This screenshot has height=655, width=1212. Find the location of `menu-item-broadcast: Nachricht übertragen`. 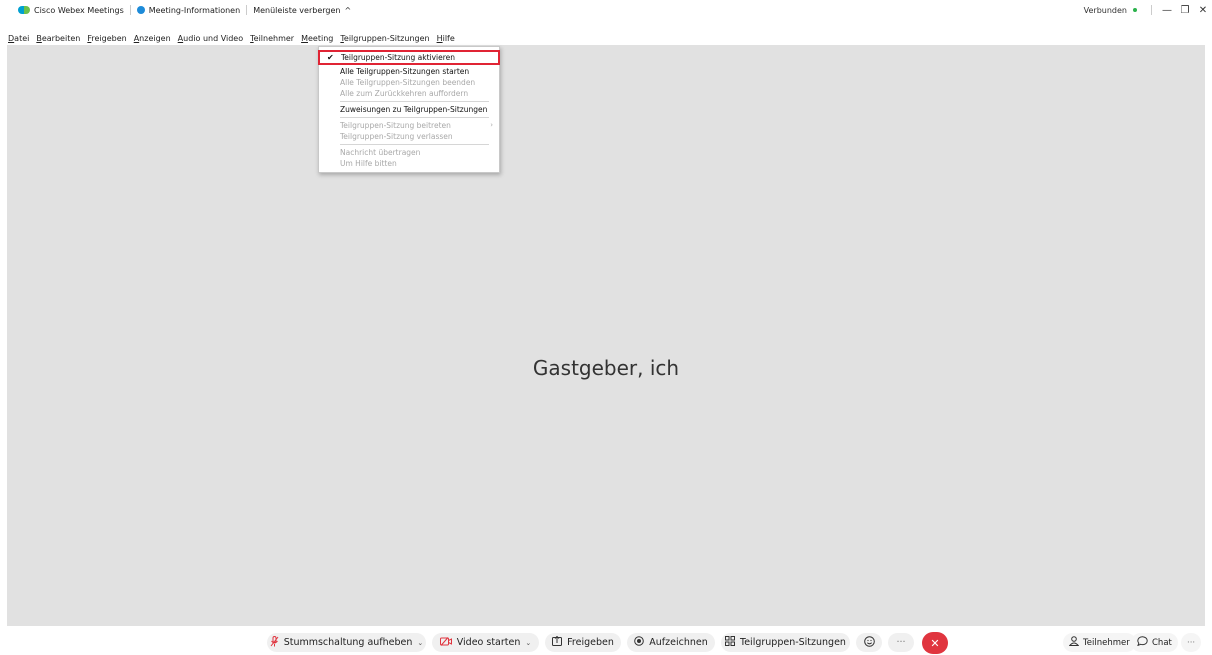

menu-item-broadcast: Nachricht übertragen is located at coordinates (380, 152).